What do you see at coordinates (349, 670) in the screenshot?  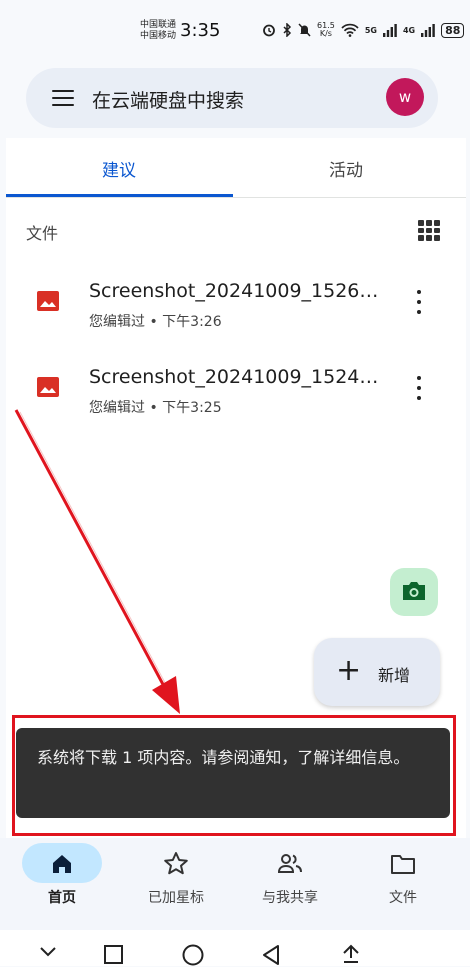 I see `plus-icon: +` at bounding box center [349, 670].